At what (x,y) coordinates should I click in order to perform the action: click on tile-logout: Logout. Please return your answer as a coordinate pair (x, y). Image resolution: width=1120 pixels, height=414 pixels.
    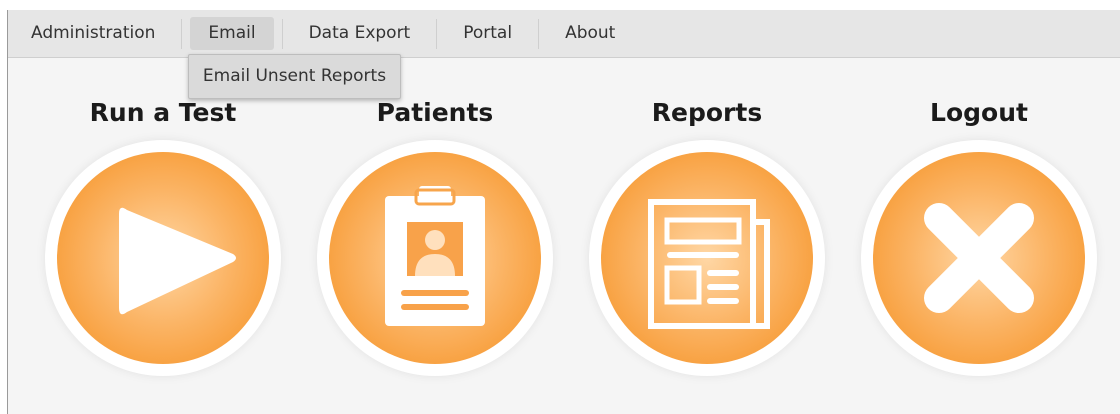
    Looking at the image, I should click on (979, 232).